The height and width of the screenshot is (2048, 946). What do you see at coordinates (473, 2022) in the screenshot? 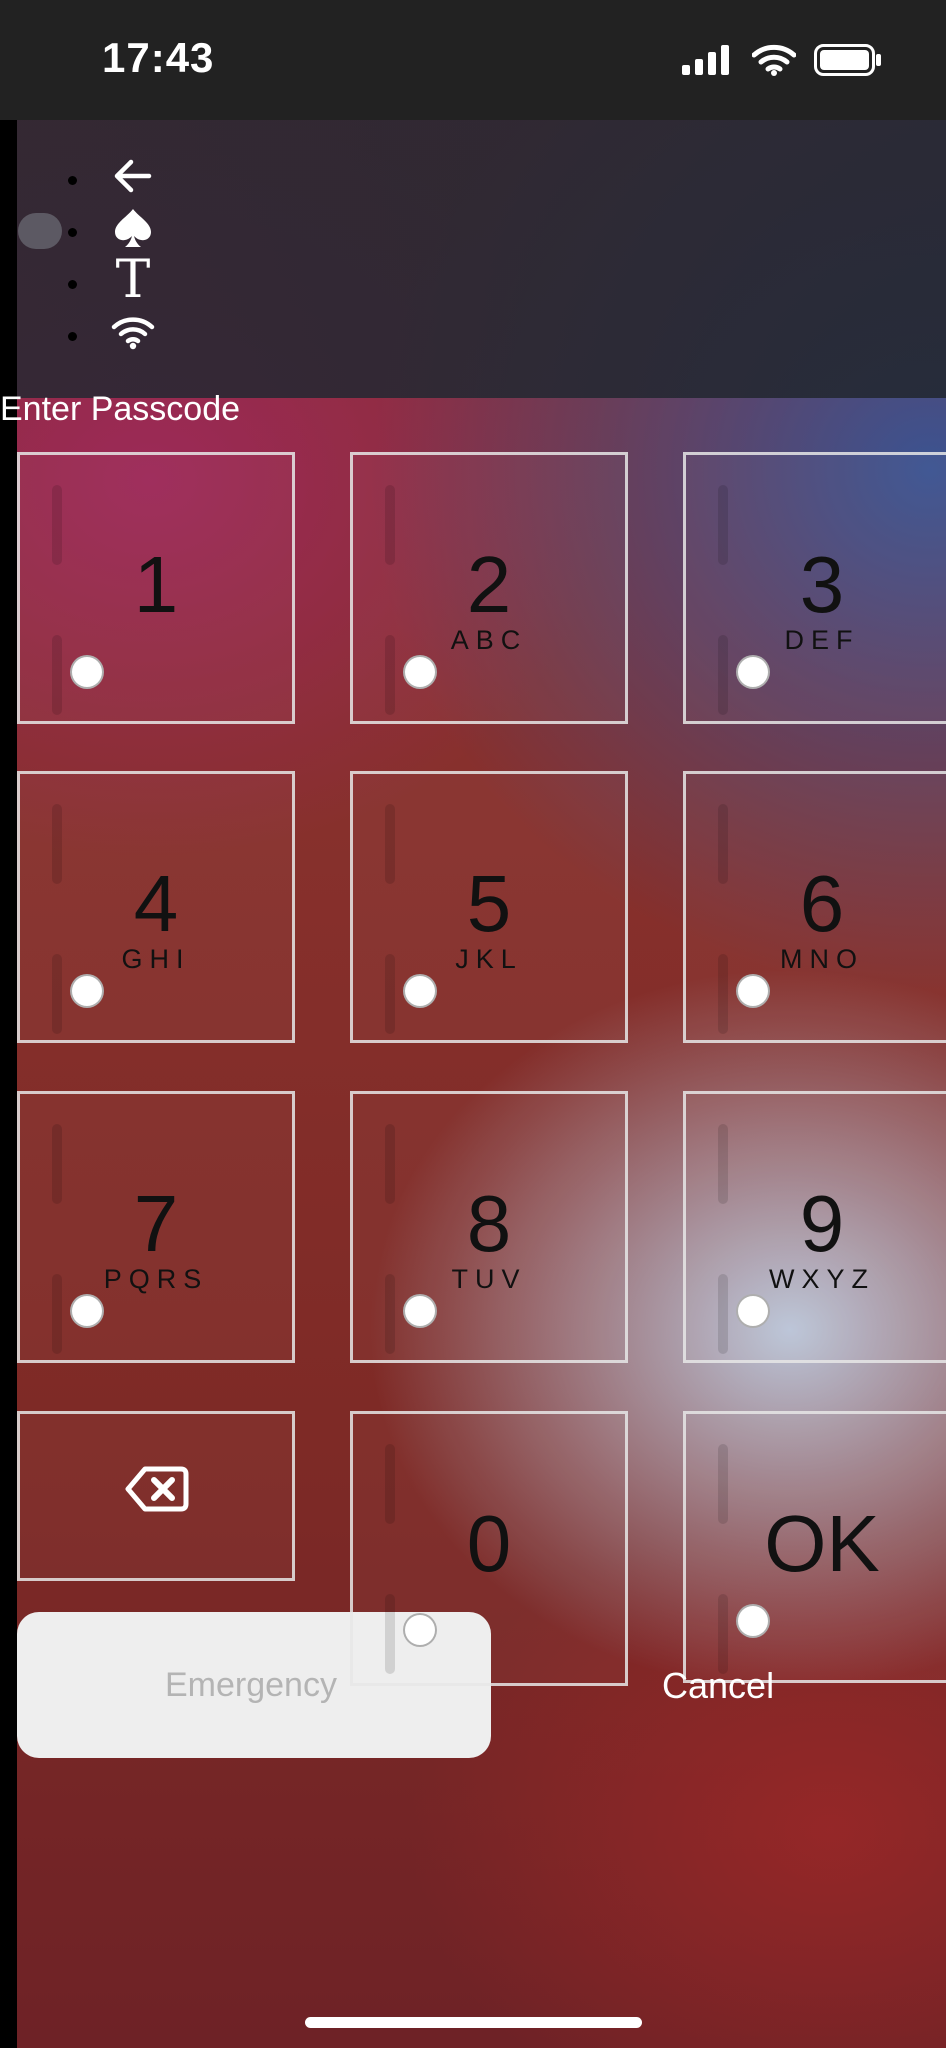
I see `home-indicator` at bounding box center [473, 2022].